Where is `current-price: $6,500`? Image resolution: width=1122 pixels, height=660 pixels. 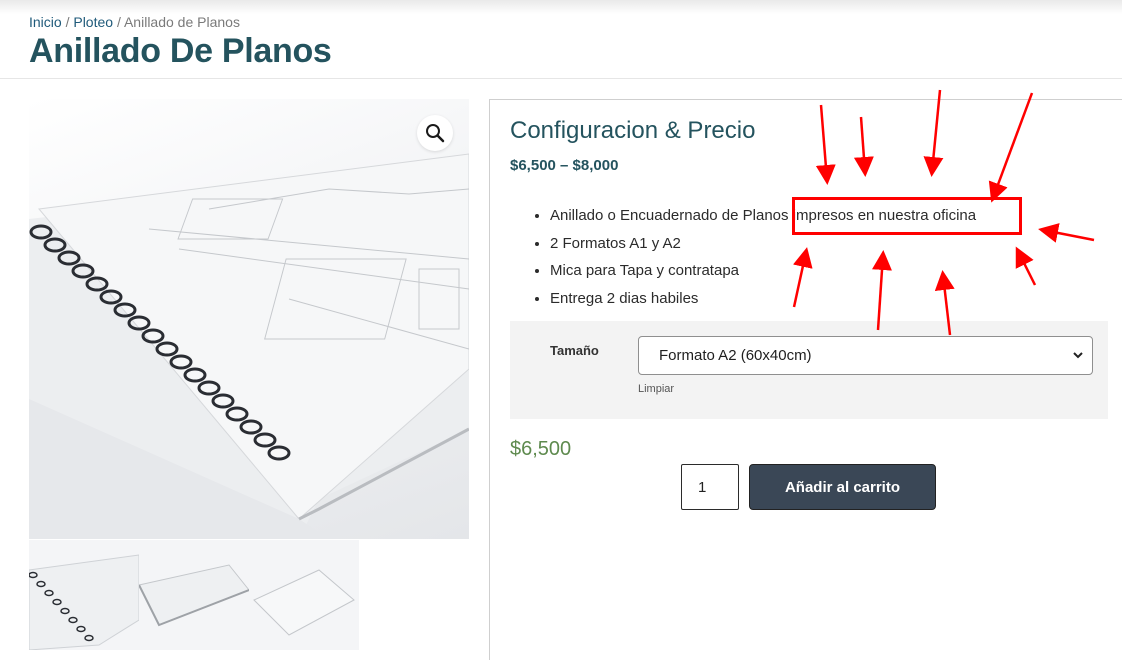
current-price: $6,500 is located at coordinates (541, 449).